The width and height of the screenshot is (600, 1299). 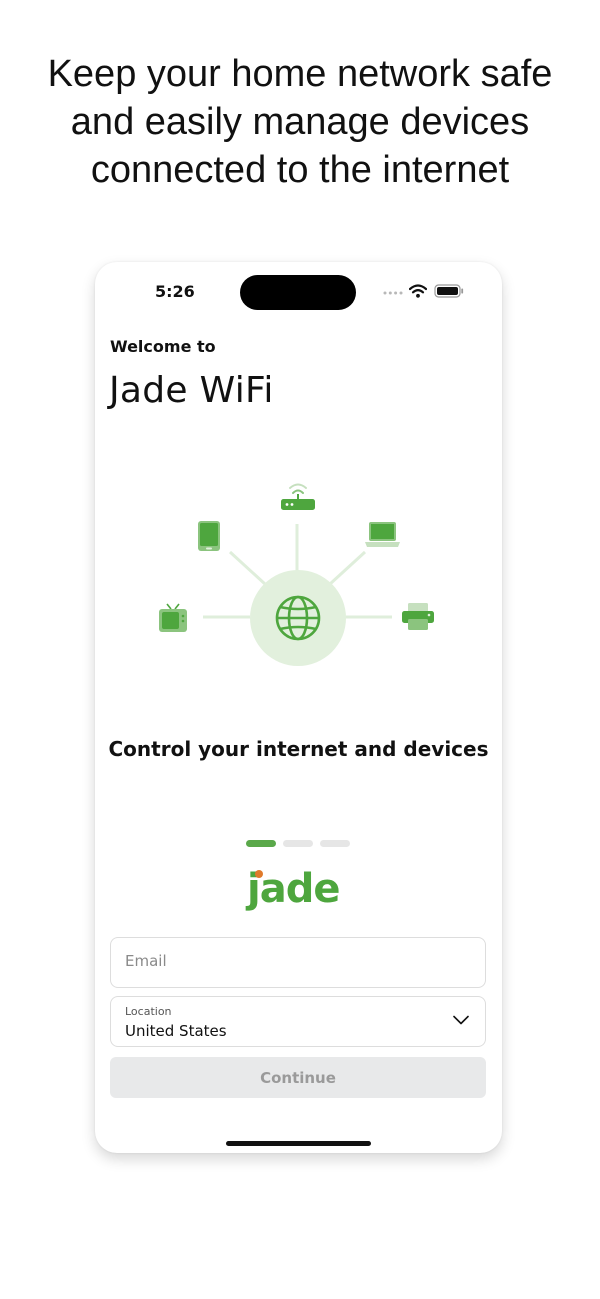 I want to click on globe-icon, so click(x=298, y=618).